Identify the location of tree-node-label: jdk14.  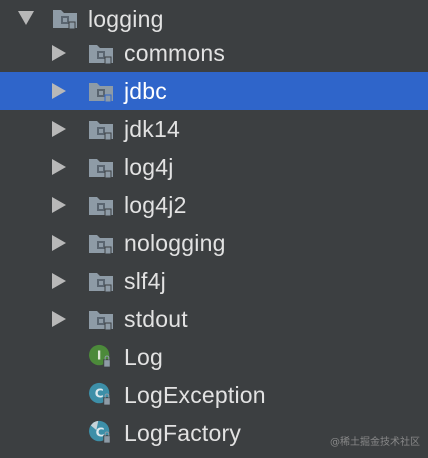
(152, 129).